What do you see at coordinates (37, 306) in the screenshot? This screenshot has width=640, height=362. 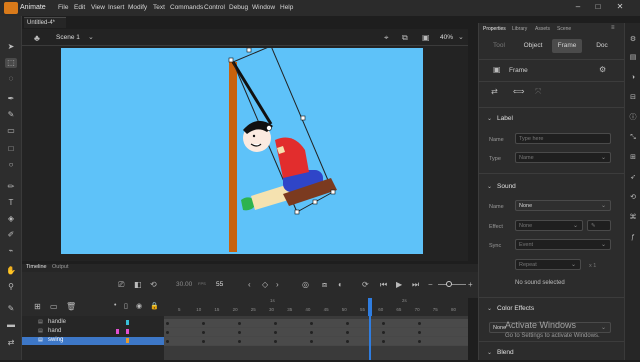 I see `new-layer-icon: ⊞` at bounding box center [37, 306].